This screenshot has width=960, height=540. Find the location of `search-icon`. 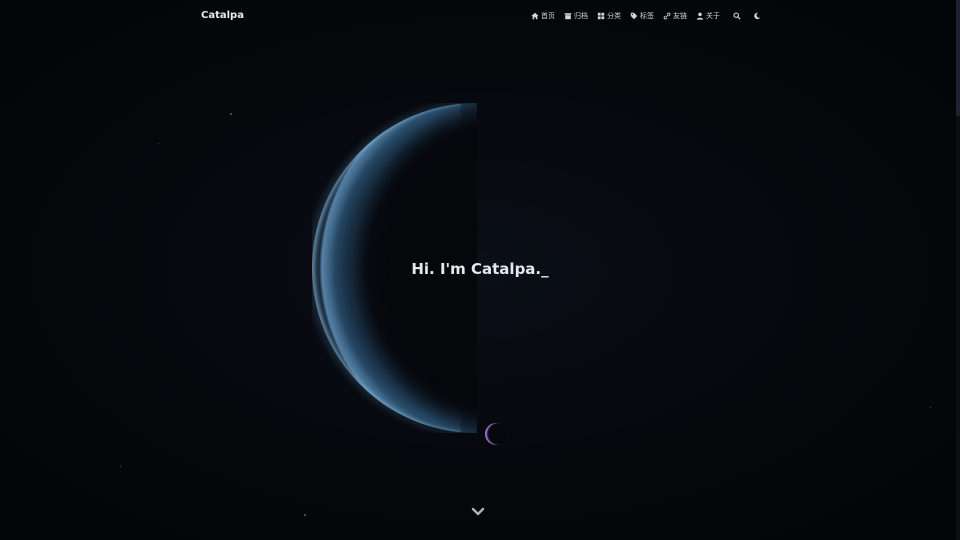

search-icon is located at coordinates (737, 16).